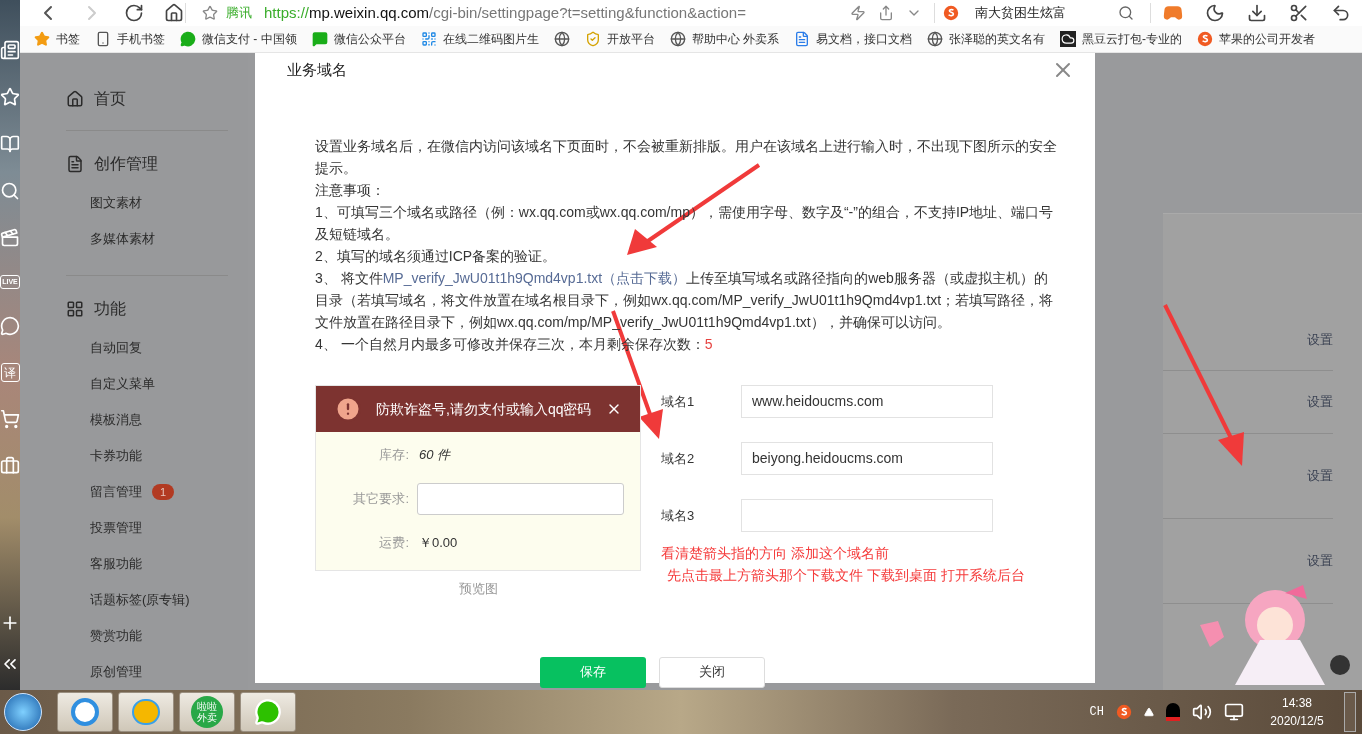 The width and height of the screenshot is (1362, 734). Describe the element at coordinates (1215, 13) in the screenshot. I see `moon-icon` at that location.